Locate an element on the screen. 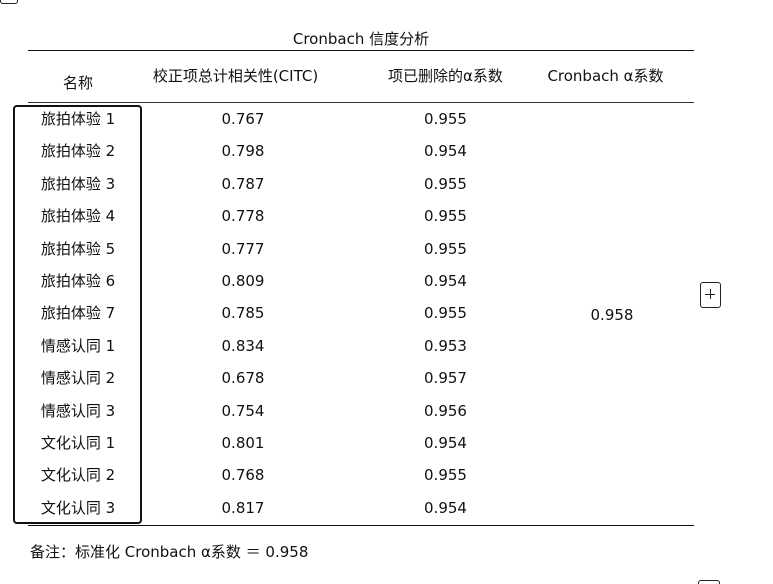 Image resolution: width=773 pixels, height=584 pixels. row-citc-cell: 0.777 is located at coordinates (243, 248).